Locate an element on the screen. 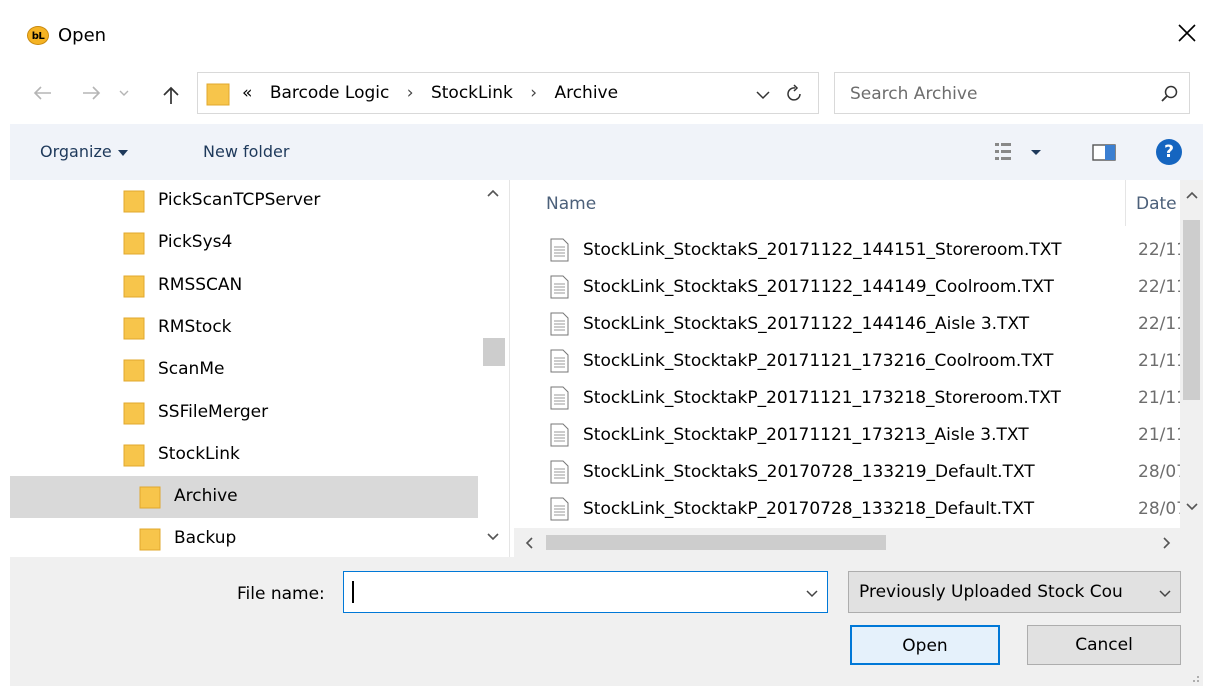  help-button: ? is located at coordinates (1169, 152).